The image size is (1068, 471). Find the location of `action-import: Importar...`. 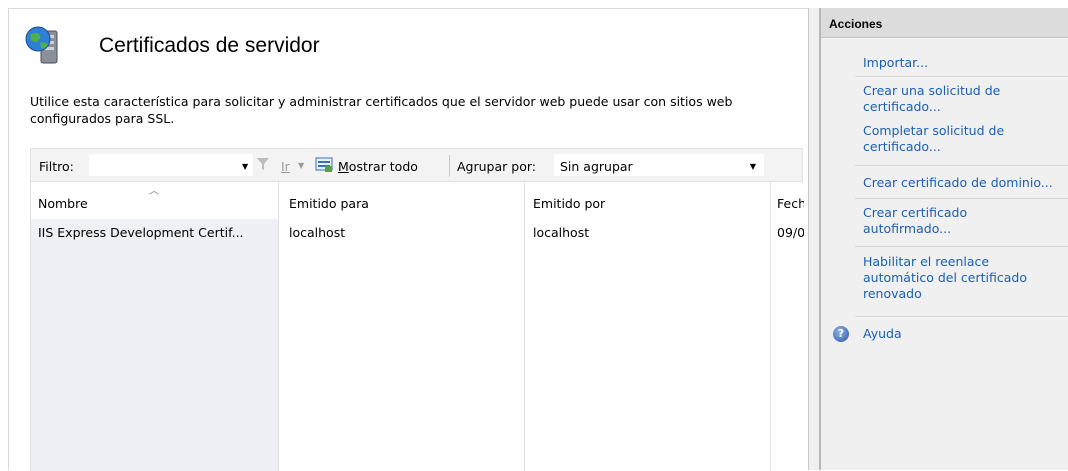

action-import: Importar... is located at coordinates (963, 63).